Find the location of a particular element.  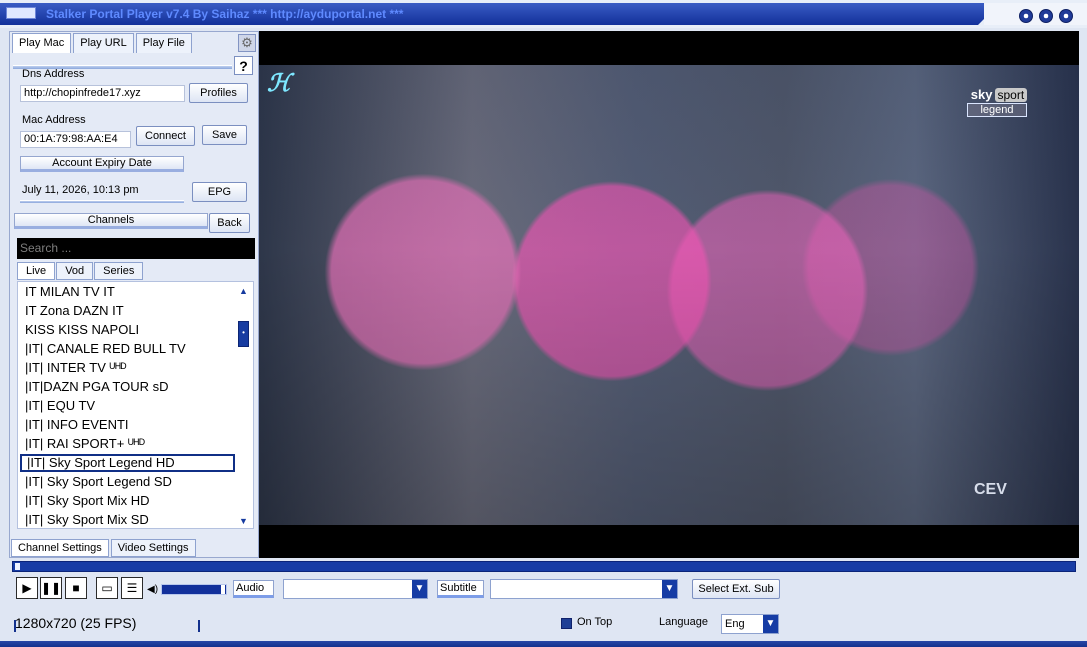

channel-item: IT Zona DAZN IT is located at coordinates (127, 311).